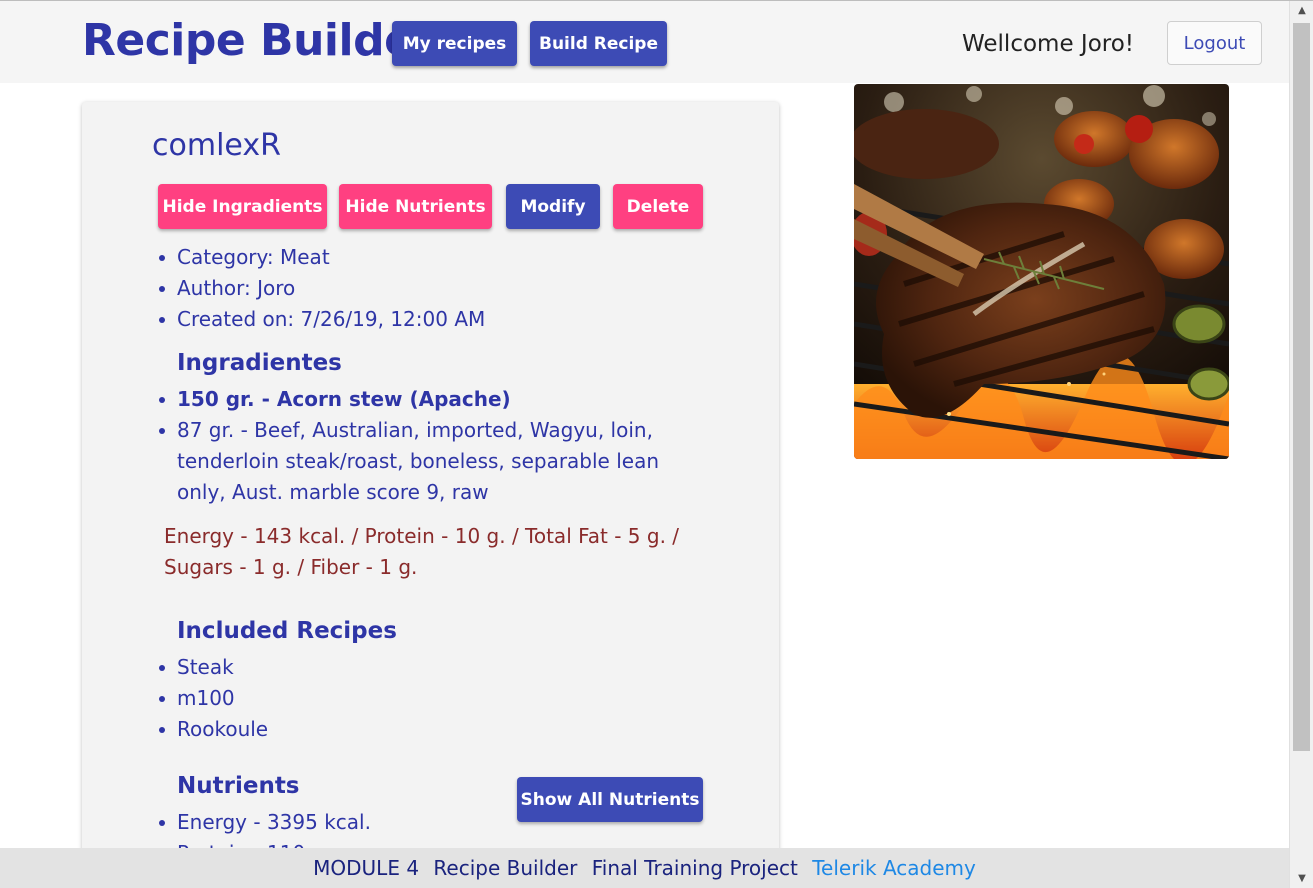 The image size is (1313, 888). I want to click on nutrients-heading: Nutrients, so click(238, 786).